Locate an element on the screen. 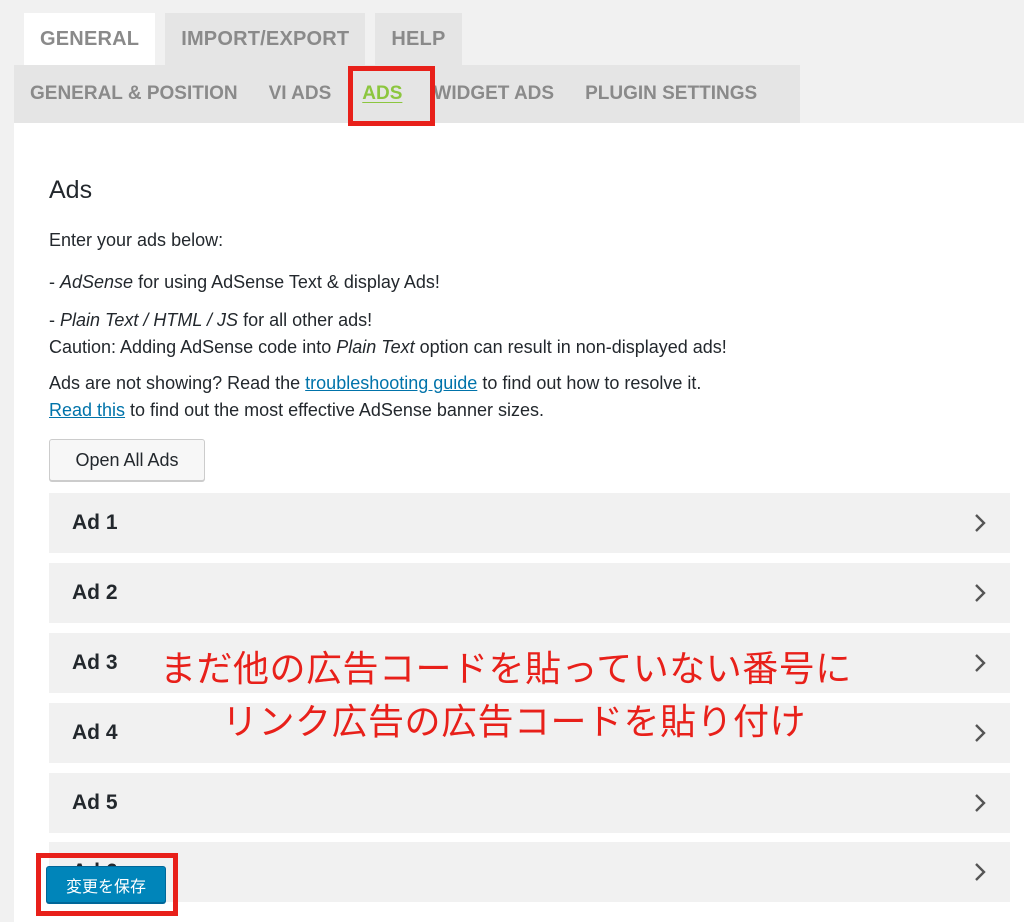  open-all-ads-button: Open All Ads is located at coordinates (127, 460).